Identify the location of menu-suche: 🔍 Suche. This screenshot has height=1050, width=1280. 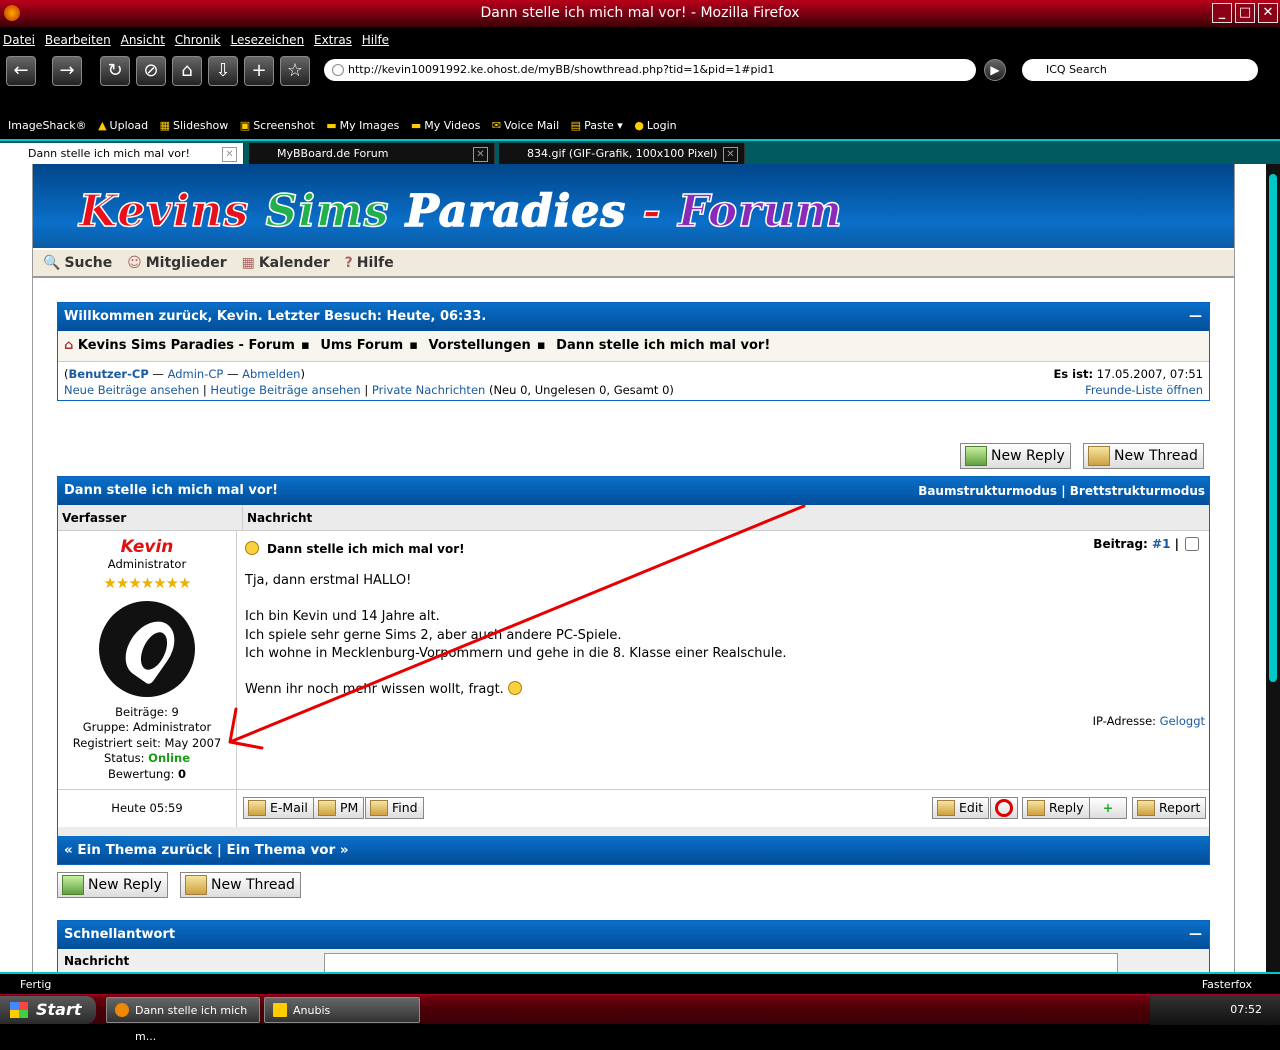
(76, 263).